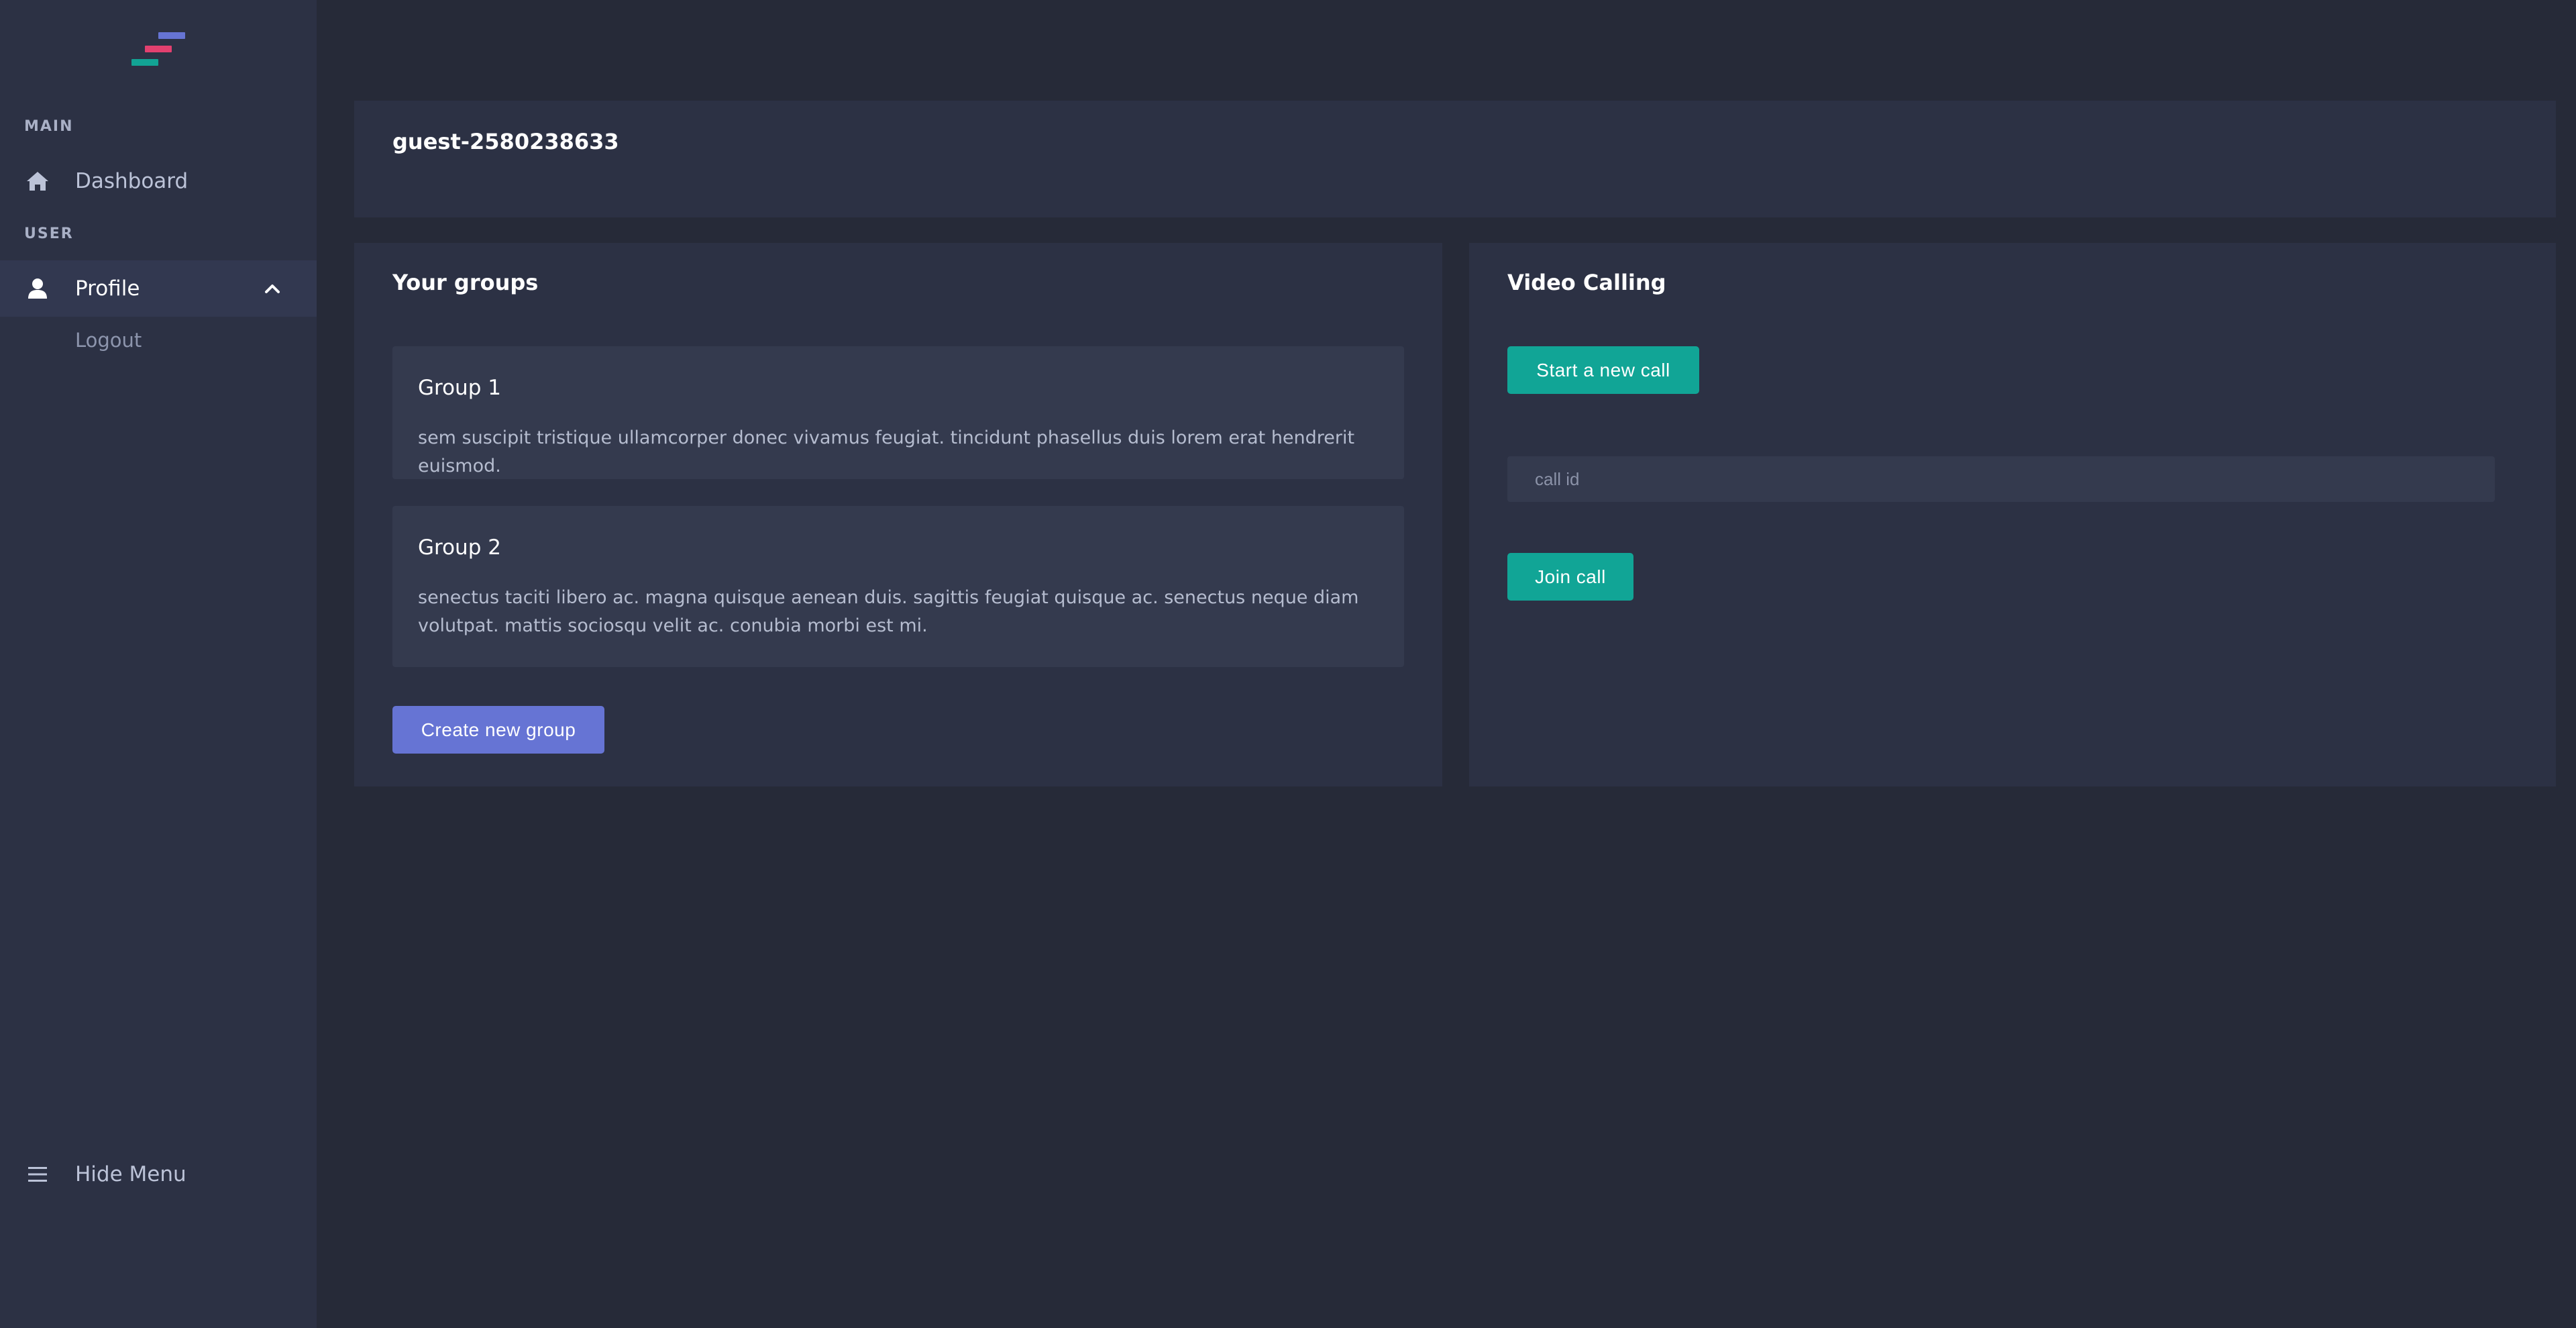 The width and height of the screenshot is (2576, 1328). I want to click on hide-menu-label: Hide Menu, so click(130, 1174).